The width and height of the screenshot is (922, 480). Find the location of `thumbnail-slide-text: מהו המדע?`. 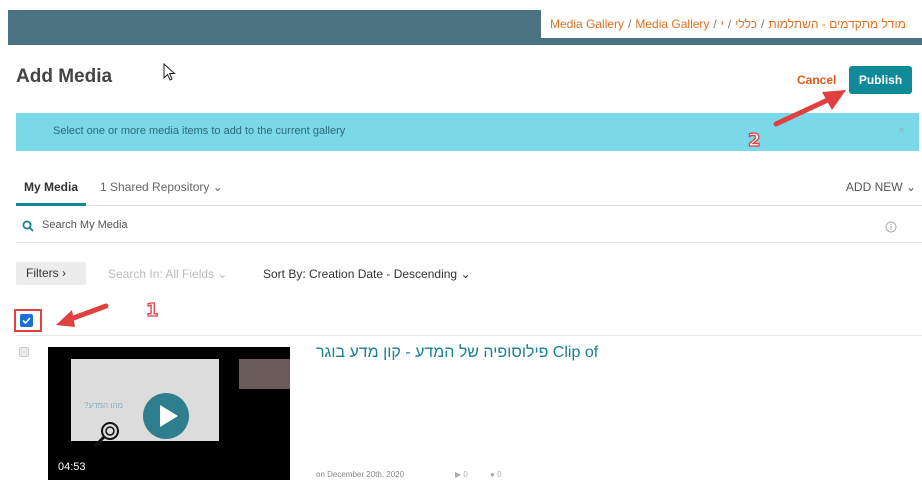

thumbnail-slide-text: מהו המדע? is located at coordinates (103, 405).